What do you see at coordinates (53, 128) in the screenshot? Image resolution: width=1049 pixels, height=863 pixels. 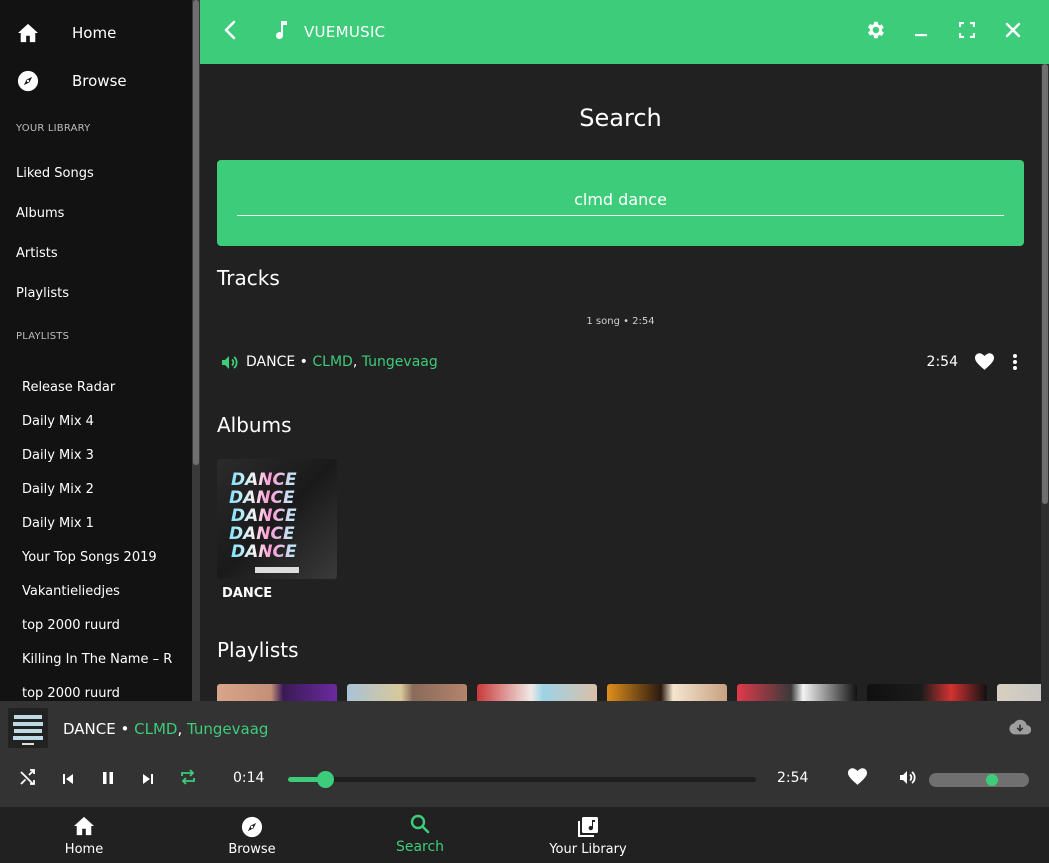 I see `library-heading: YOUR LIBRARY` at bounding box center [53, 128].